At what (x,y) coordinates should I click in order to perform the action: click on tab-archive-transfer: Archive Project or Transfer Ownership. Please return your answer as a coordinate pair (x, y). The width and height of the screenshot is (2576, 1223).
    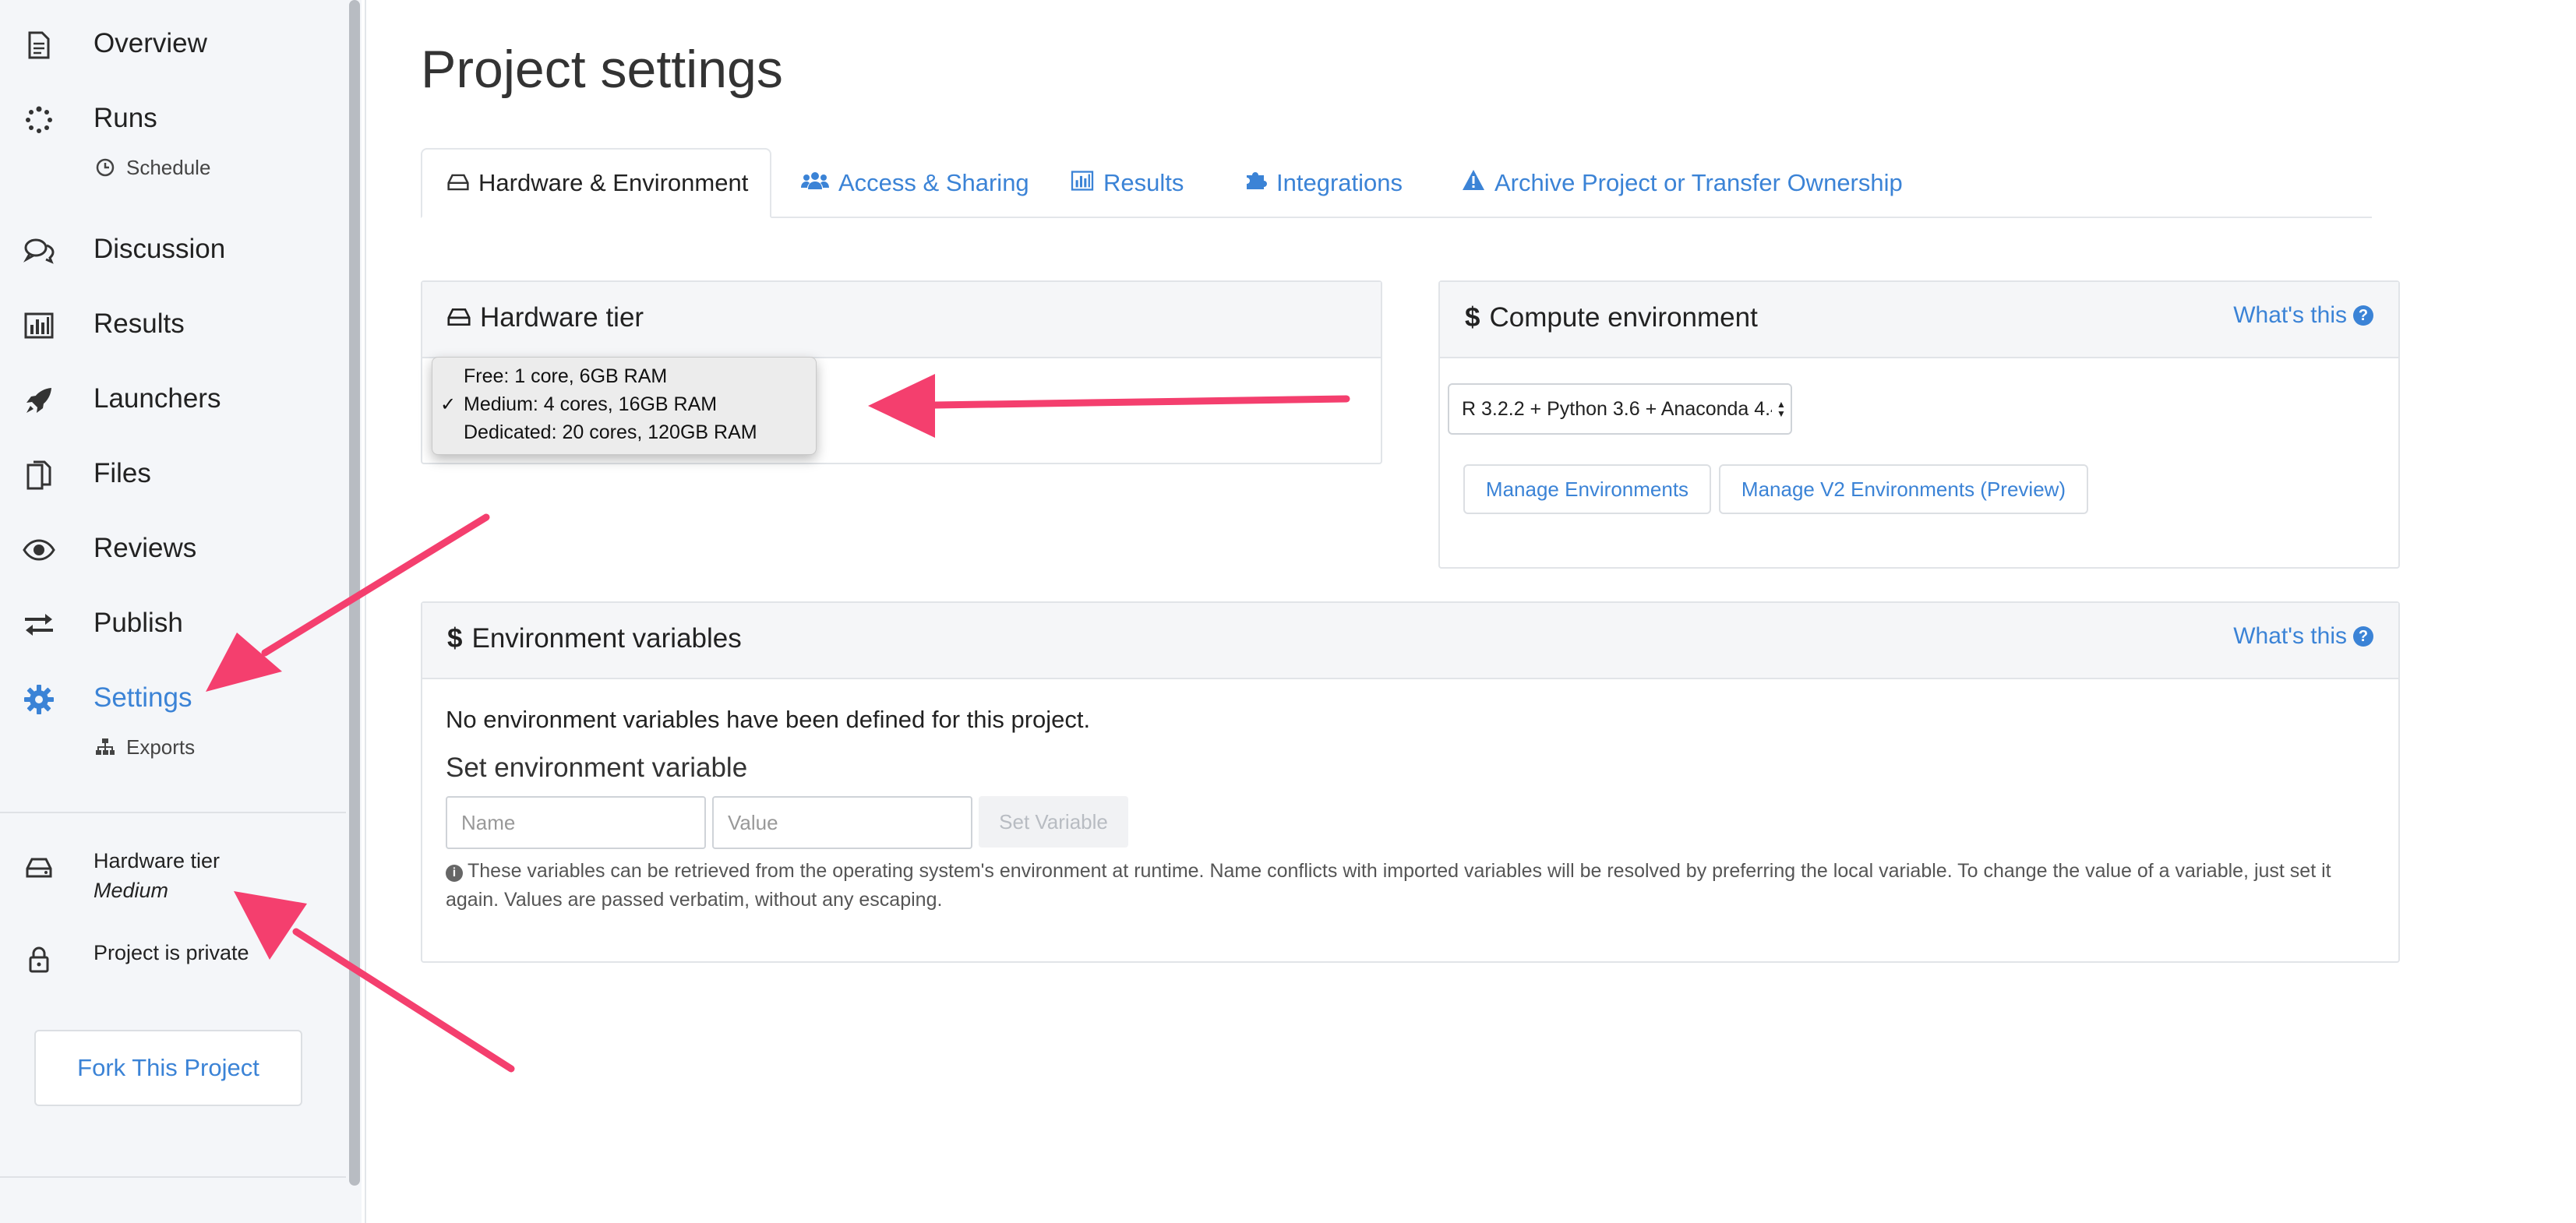
    Looking at the image, I should click on (1682, 183).